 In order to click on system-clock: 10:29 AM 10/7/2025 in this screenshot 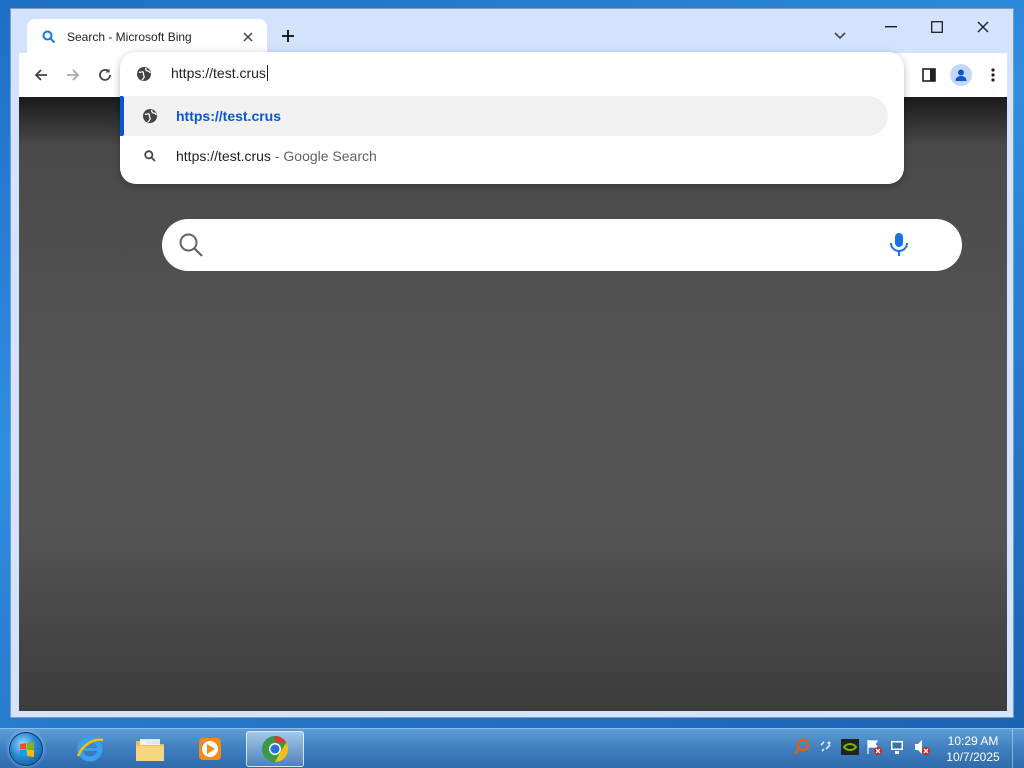, I will do `click(973, 749)`.